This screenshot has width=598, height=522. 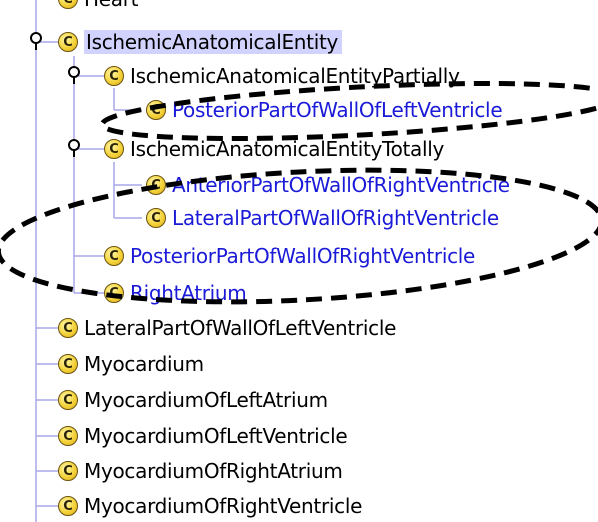 I want to click on class-label: LateralPartOfWallOfRightVentricle, so click(x=335, y=218).